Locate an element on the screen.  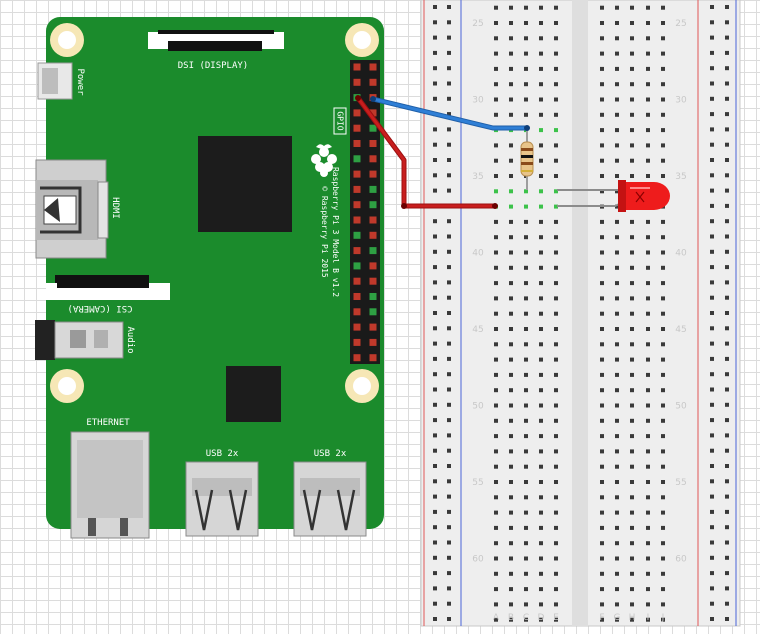
column-letter: B is located at coordinates (511, 618).